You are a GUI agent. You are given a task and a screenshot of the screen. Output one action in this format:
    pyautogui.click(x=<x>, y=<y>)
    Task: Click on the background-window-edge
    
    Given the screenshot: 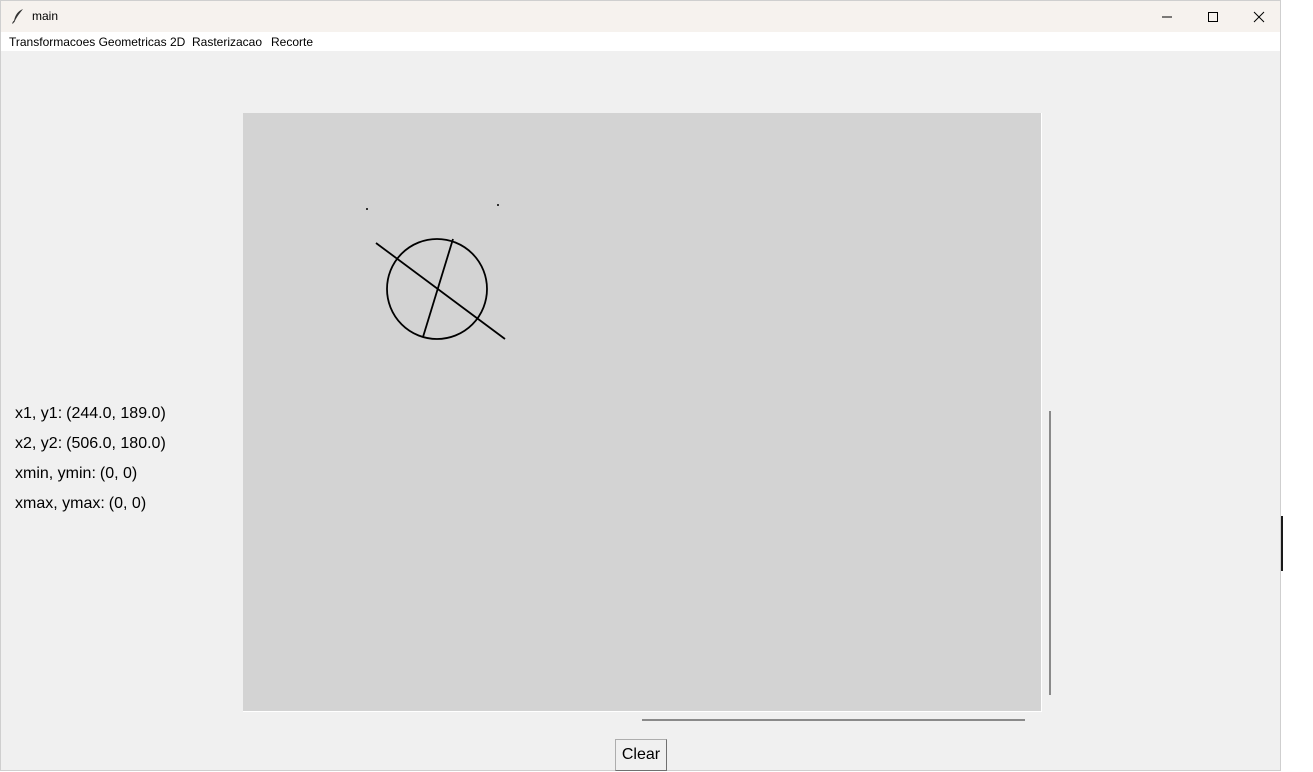 What is the action you would take?
    pyautogui.click(x=1282, y=543)
    